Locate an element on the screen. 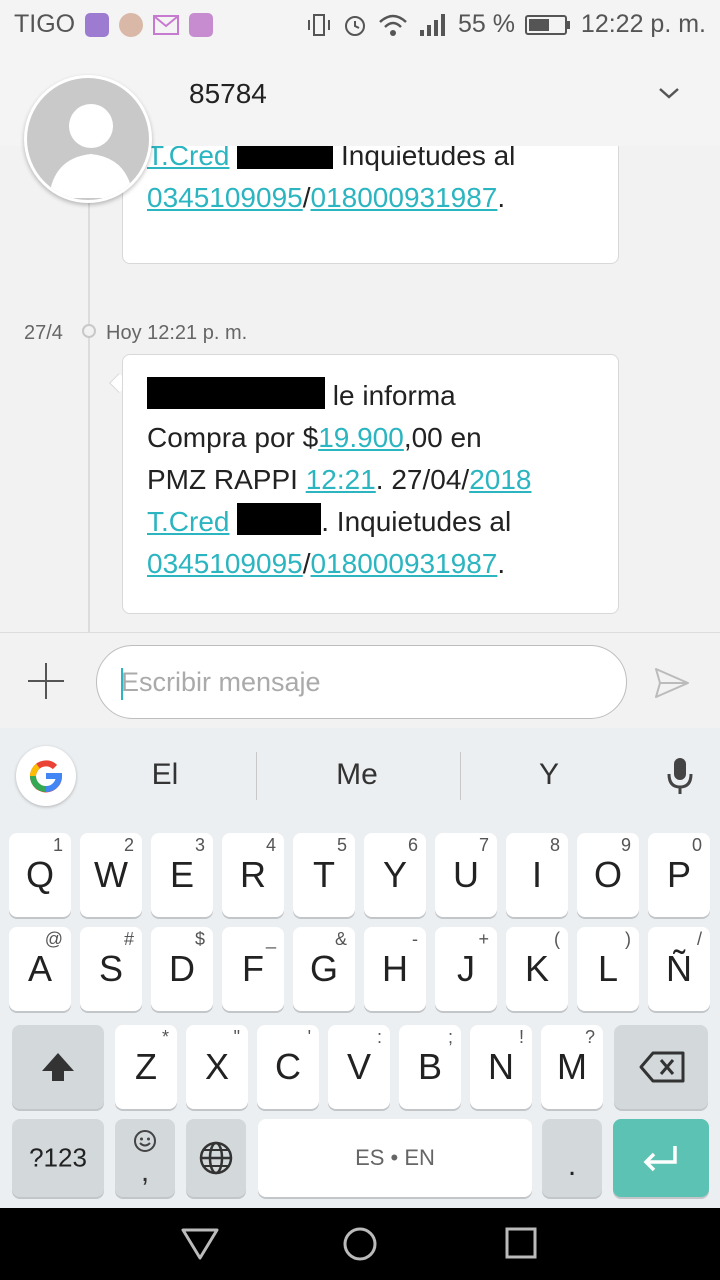  key-label: Ñ is located at coordinates (679, 968).